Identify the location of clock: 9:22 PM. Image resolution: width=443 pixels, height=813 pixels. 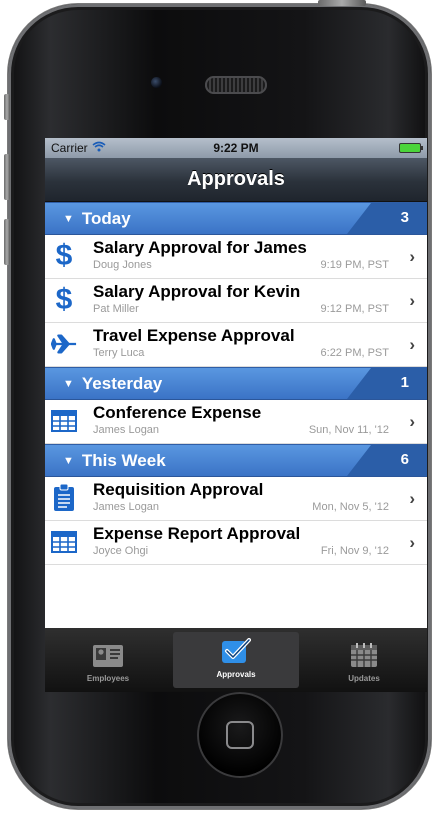
(236, 148).